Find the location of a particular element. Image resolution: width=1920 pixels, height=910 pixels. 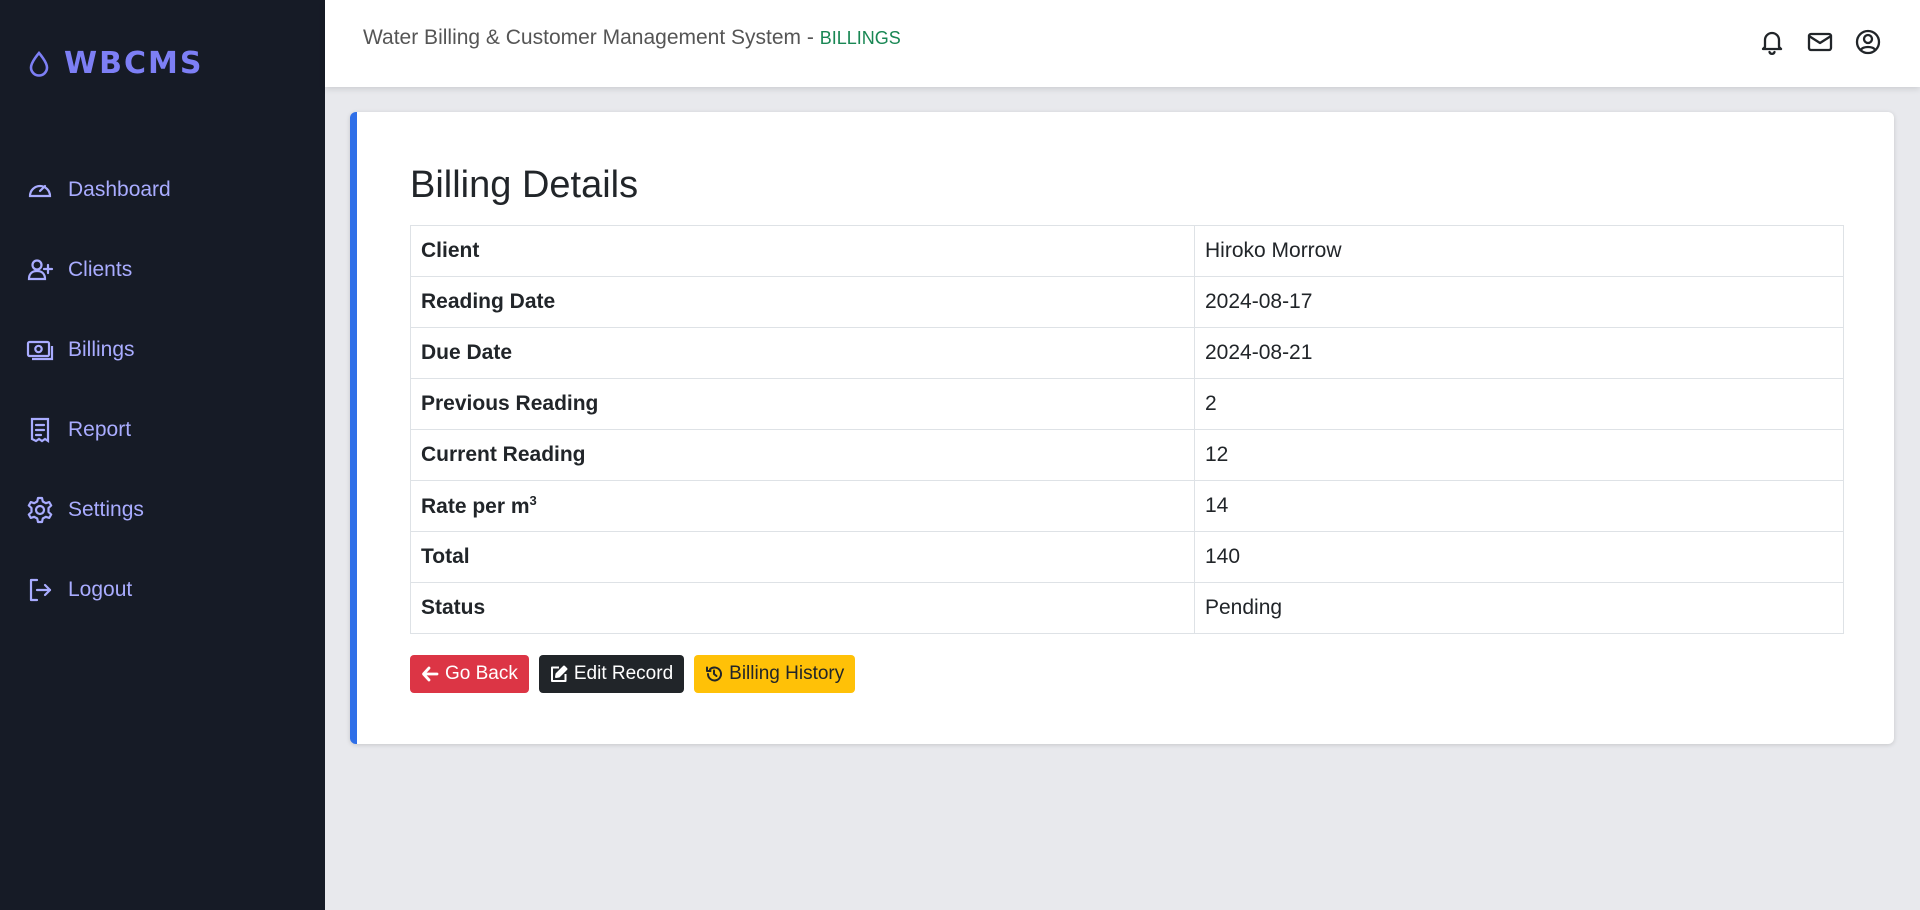

row-label-due-date: Due Date is located at coordinates (802, 353).